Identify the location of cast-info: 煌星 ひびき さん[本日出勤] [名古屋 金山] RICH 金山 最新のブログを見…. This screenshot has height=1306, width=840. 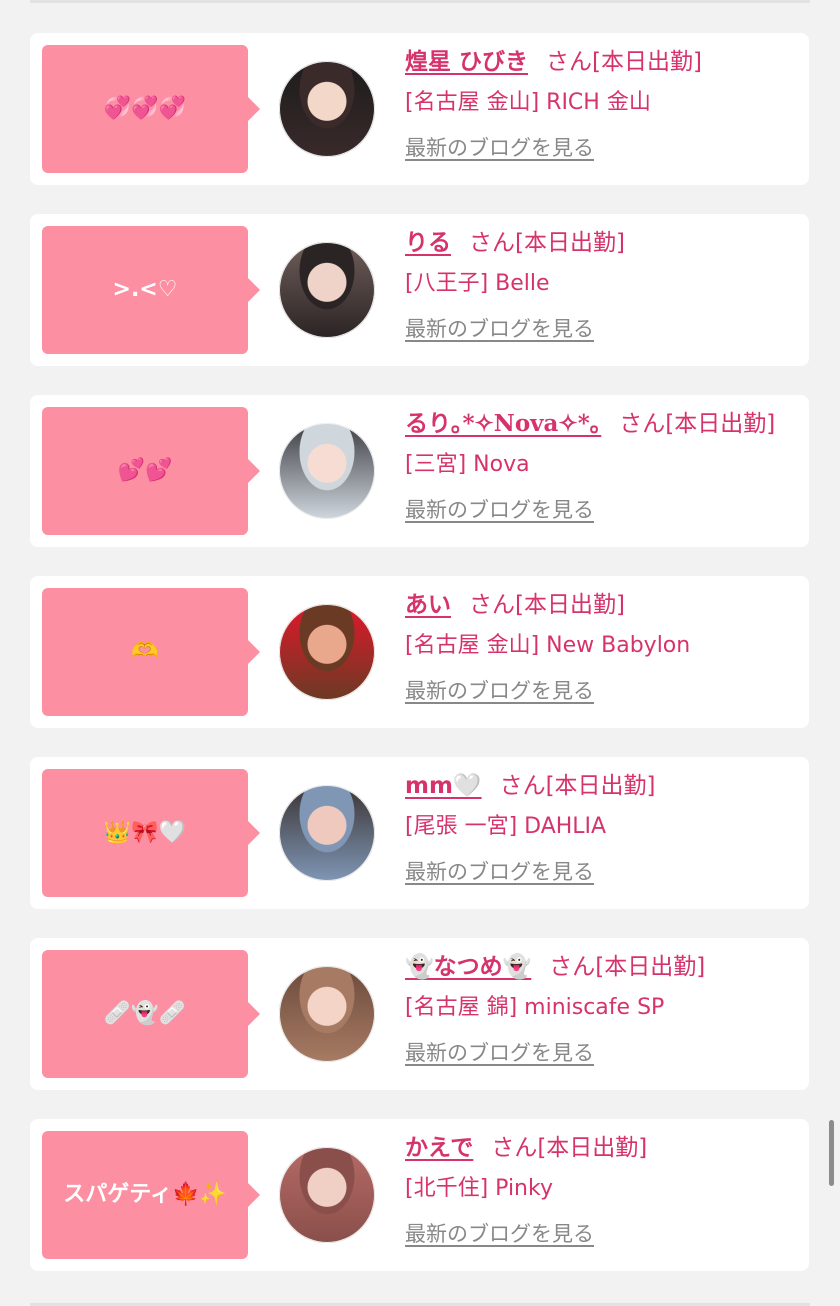
(602, 103).